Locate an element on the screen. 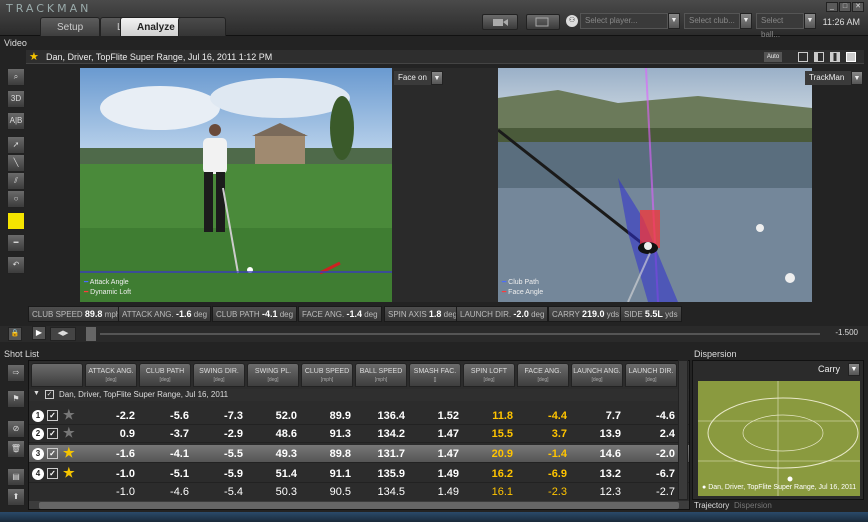 The height and width of the screenshot is (522, 868). dispersion-mode-select: Carry is located at coordinates (829, 369).